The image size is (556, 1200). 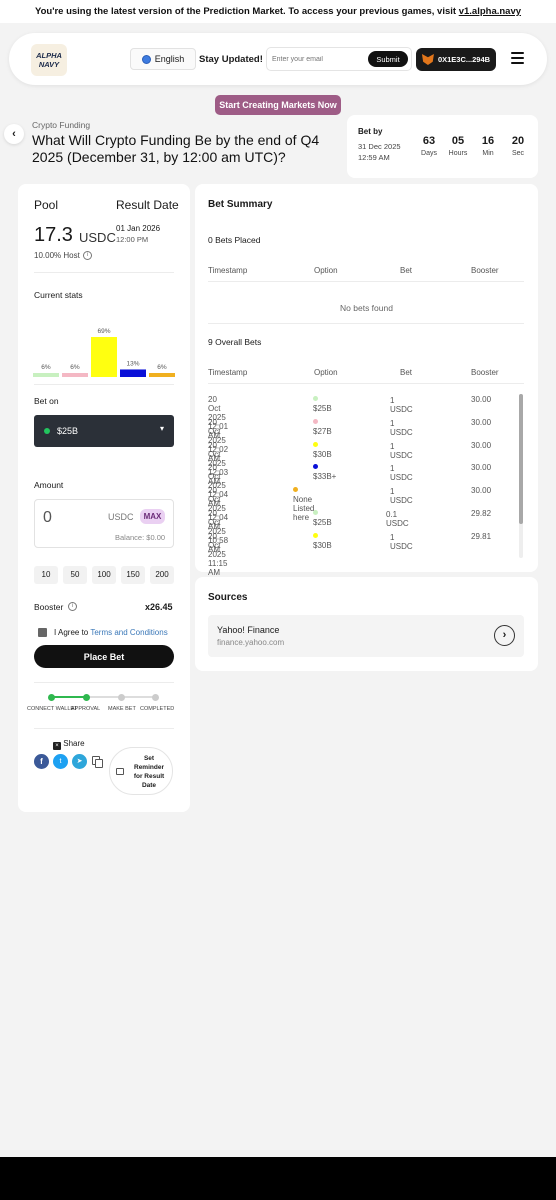 I want to click on table-scrollbar, so click(x=521, y=476).